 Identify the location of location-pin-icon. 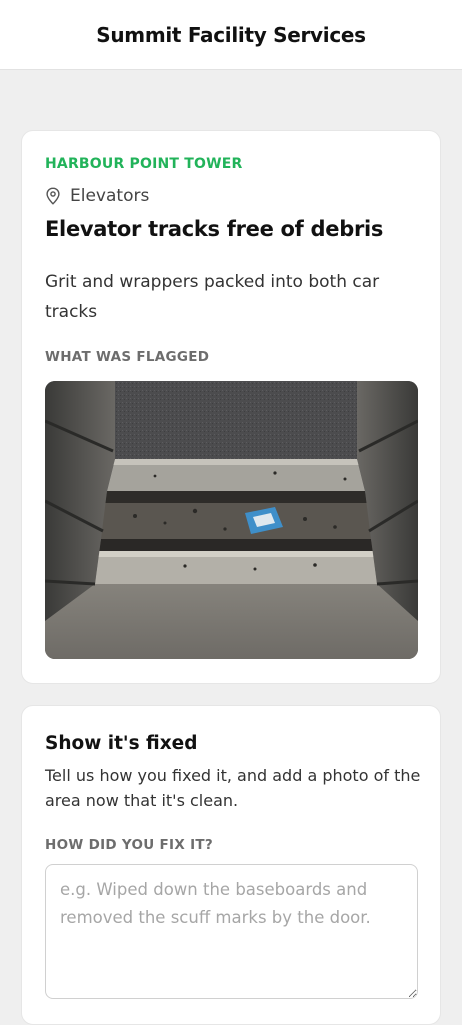
(53, 196).